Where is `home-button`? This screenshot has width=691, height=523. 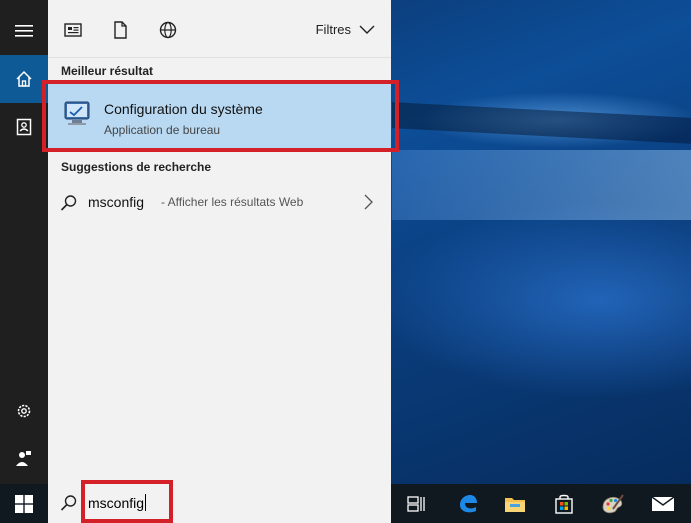
home-button is located at coordinates (24, 79).